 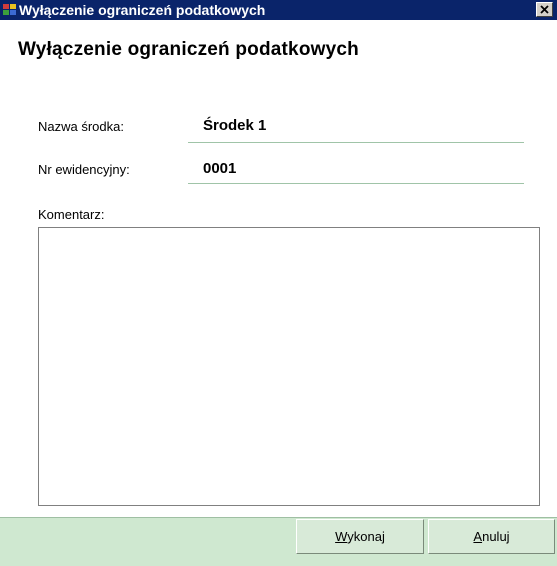 I want to click on asset-name-underline, so click(x=356, y=142).